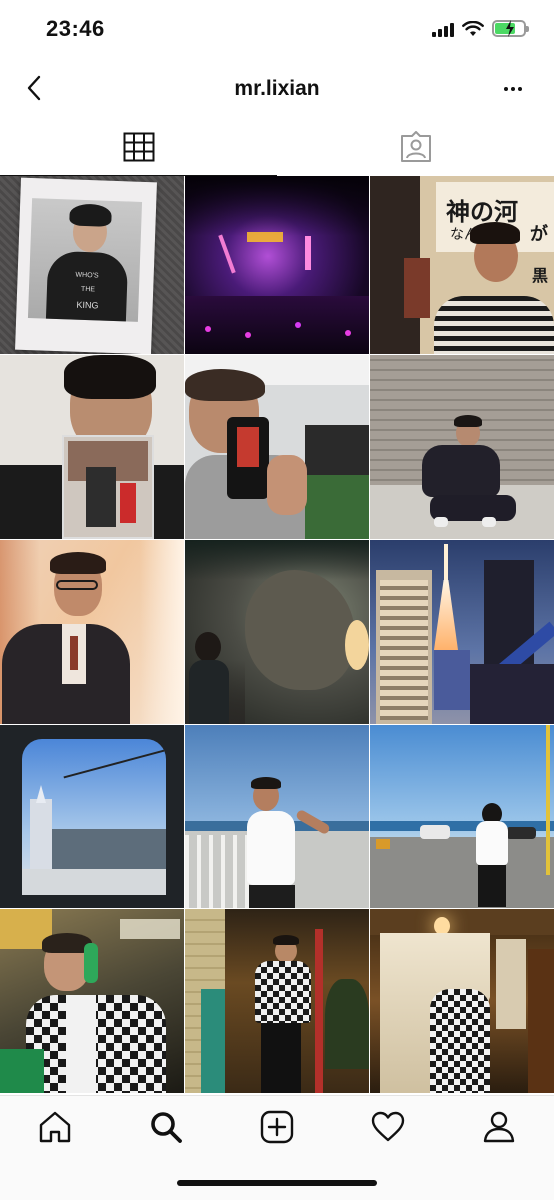  I want to click on nav-profile-button, so click(499, 1127).